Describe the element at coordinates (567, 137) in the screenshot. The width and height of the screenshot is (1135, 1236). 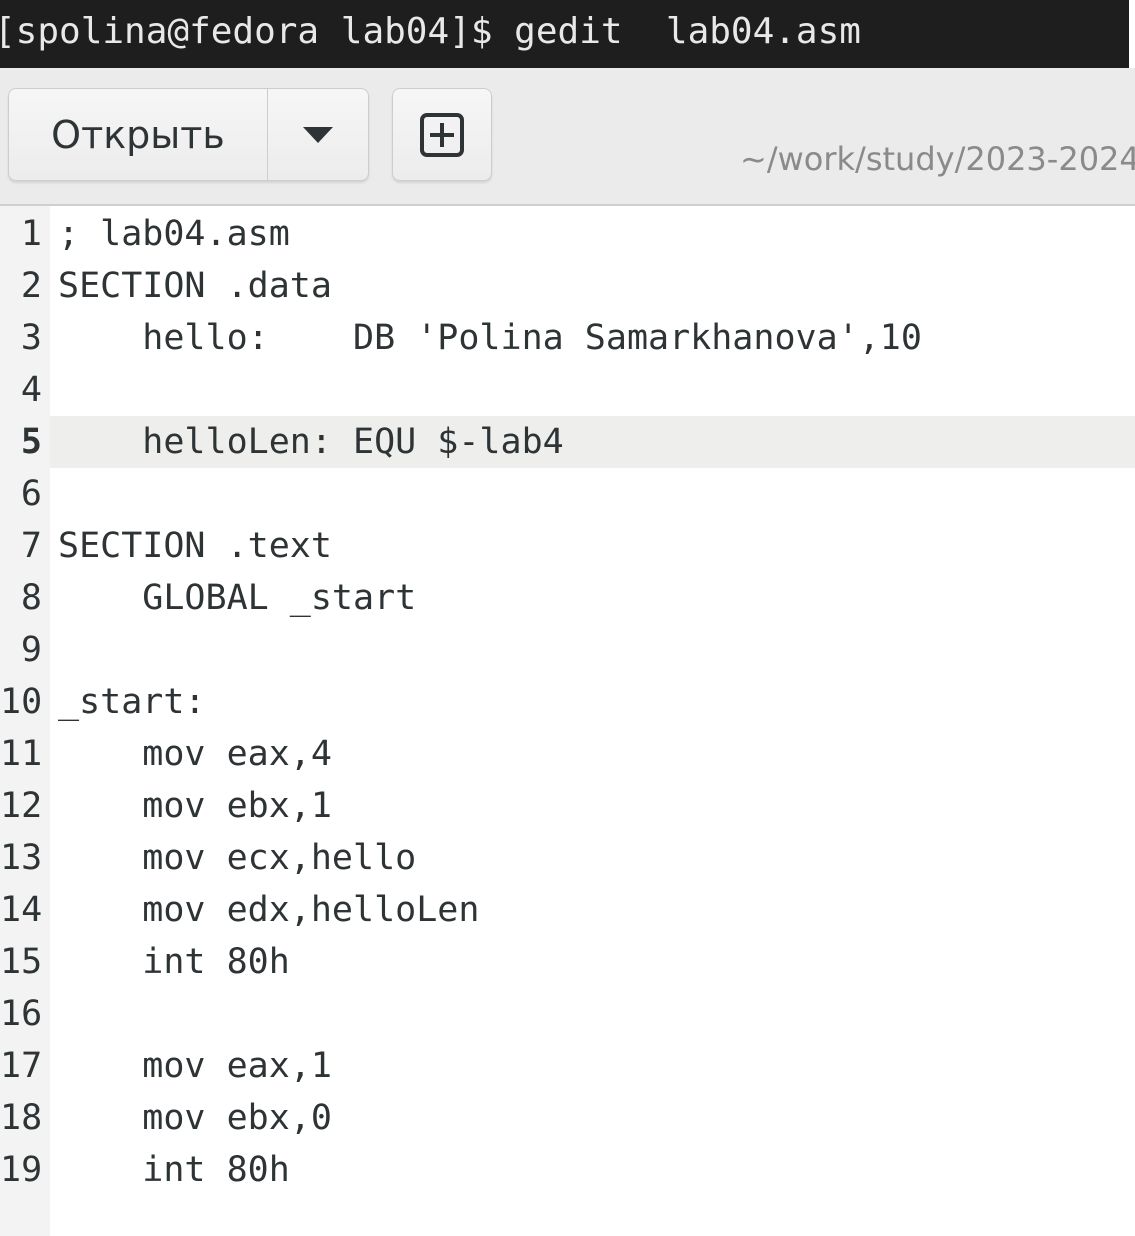
I see `gedit-headerbar: Открыть ~/work/study/2023-2024` at that location.